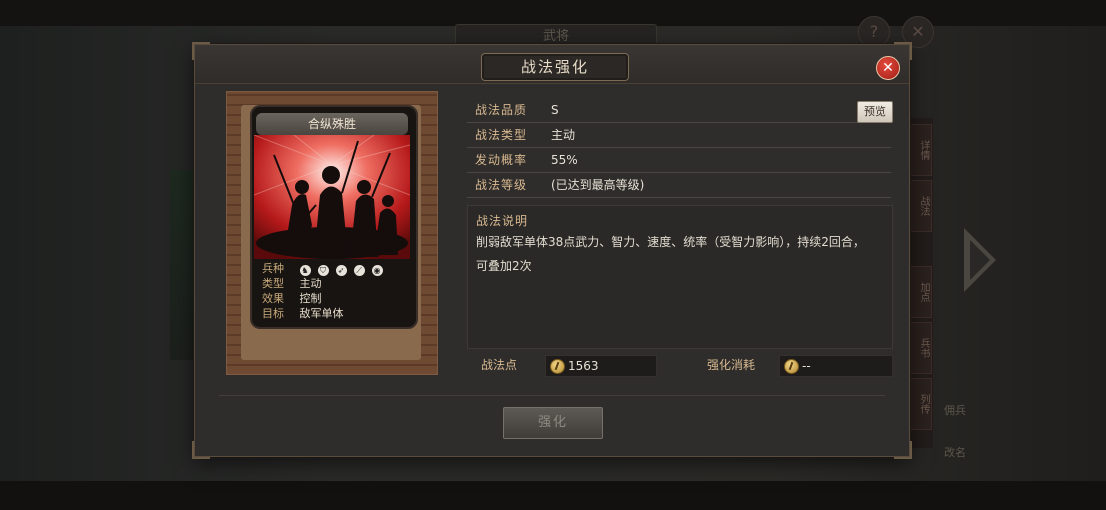  What do you see at coordinates (273, 313) in the screenshot?
I see `card-info-key: 目标` at bounding box center [273, 313].